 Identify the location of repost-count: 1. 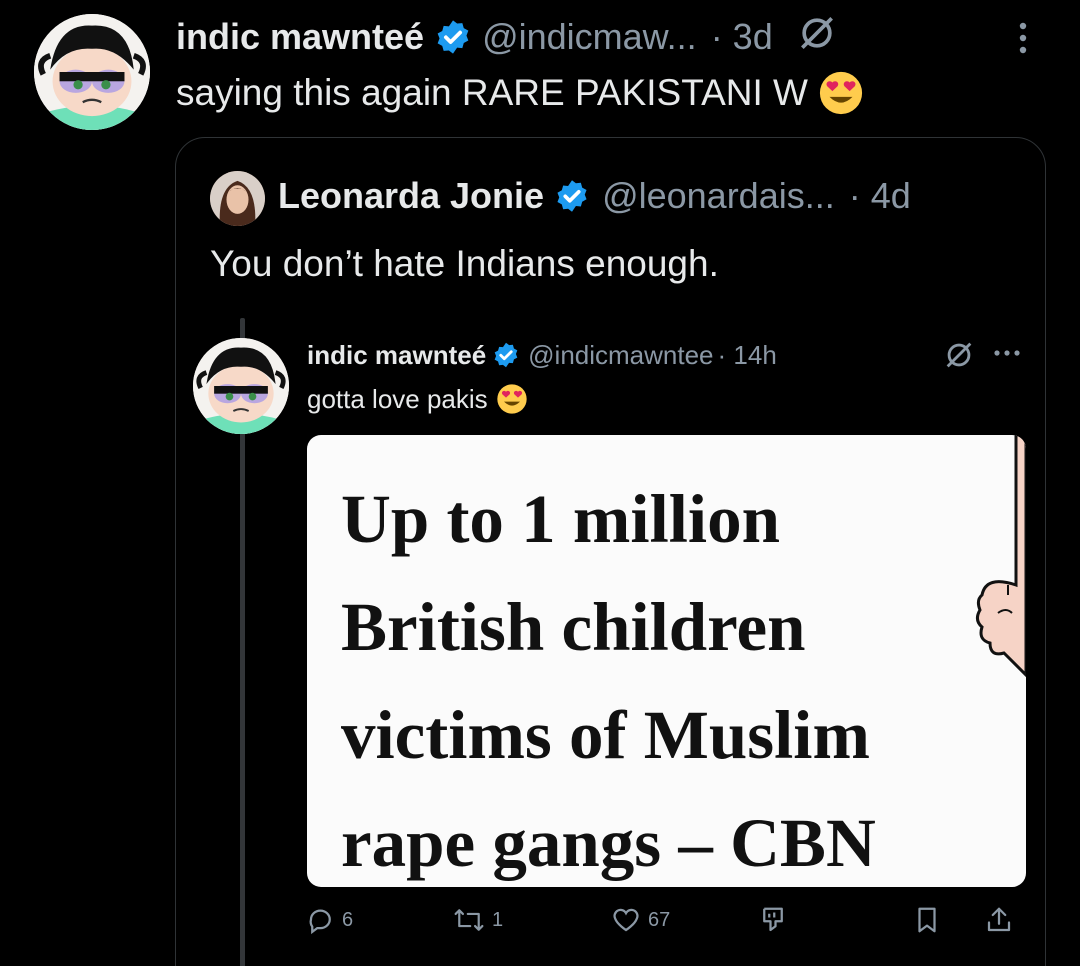
(498, 919).